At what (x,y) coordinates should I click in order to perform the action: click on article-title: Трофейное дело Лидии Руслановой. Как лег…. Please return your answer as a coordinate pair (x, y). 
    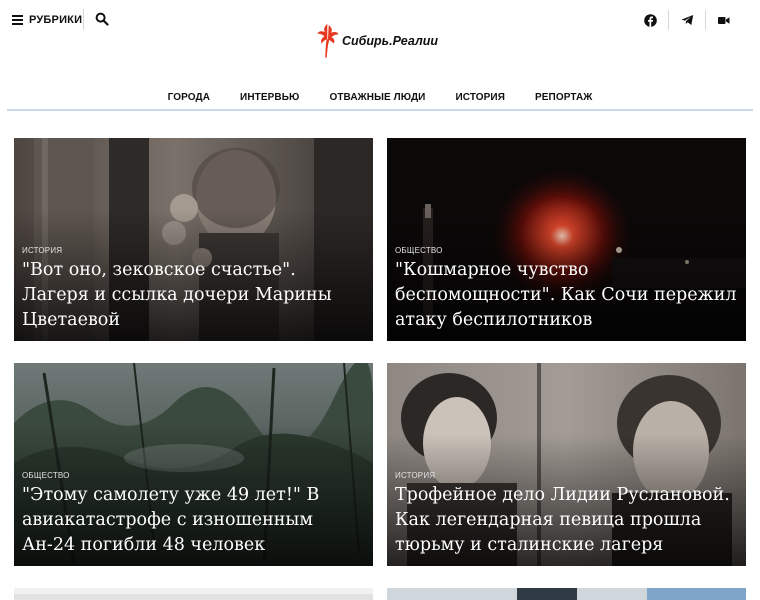
    Looking at the image, I should click on (567, 520).